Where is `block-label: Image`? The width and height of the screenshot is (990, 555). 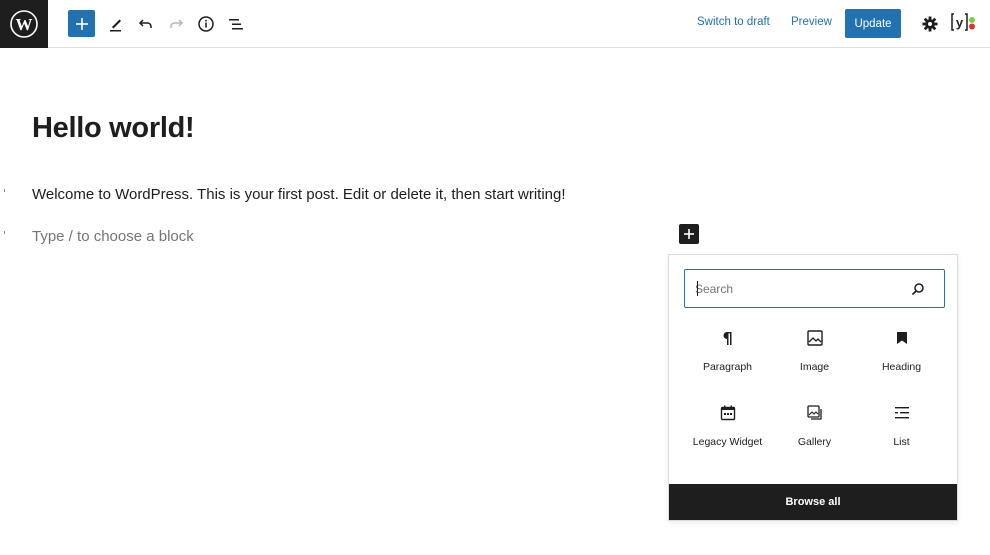
block-label: Image is located at coordinates (814, 367).